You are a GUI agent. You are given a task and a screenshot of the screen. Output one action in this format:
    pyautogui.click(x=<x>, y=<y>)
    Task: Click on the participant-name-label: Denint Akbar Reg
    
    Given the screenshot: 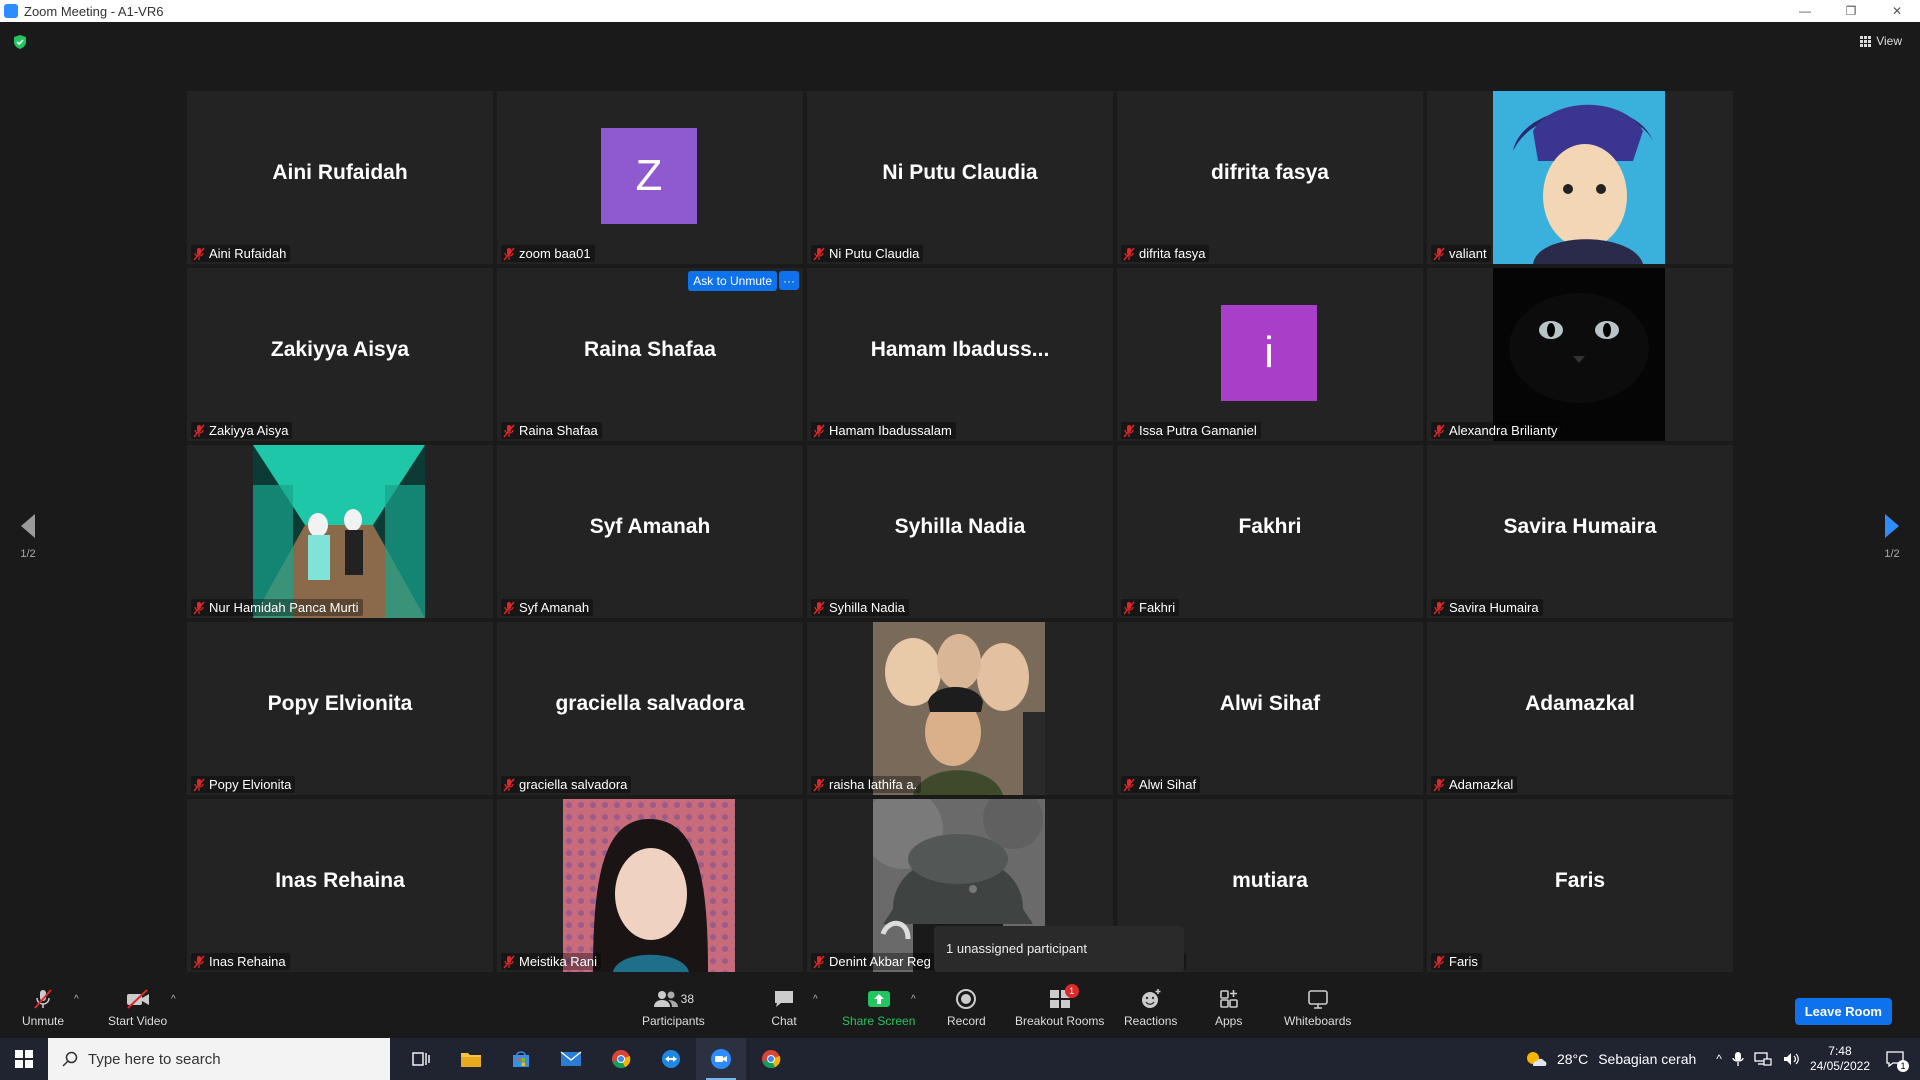 What is the action you would take?
    pyautogui.click(x=873, y=961)
    